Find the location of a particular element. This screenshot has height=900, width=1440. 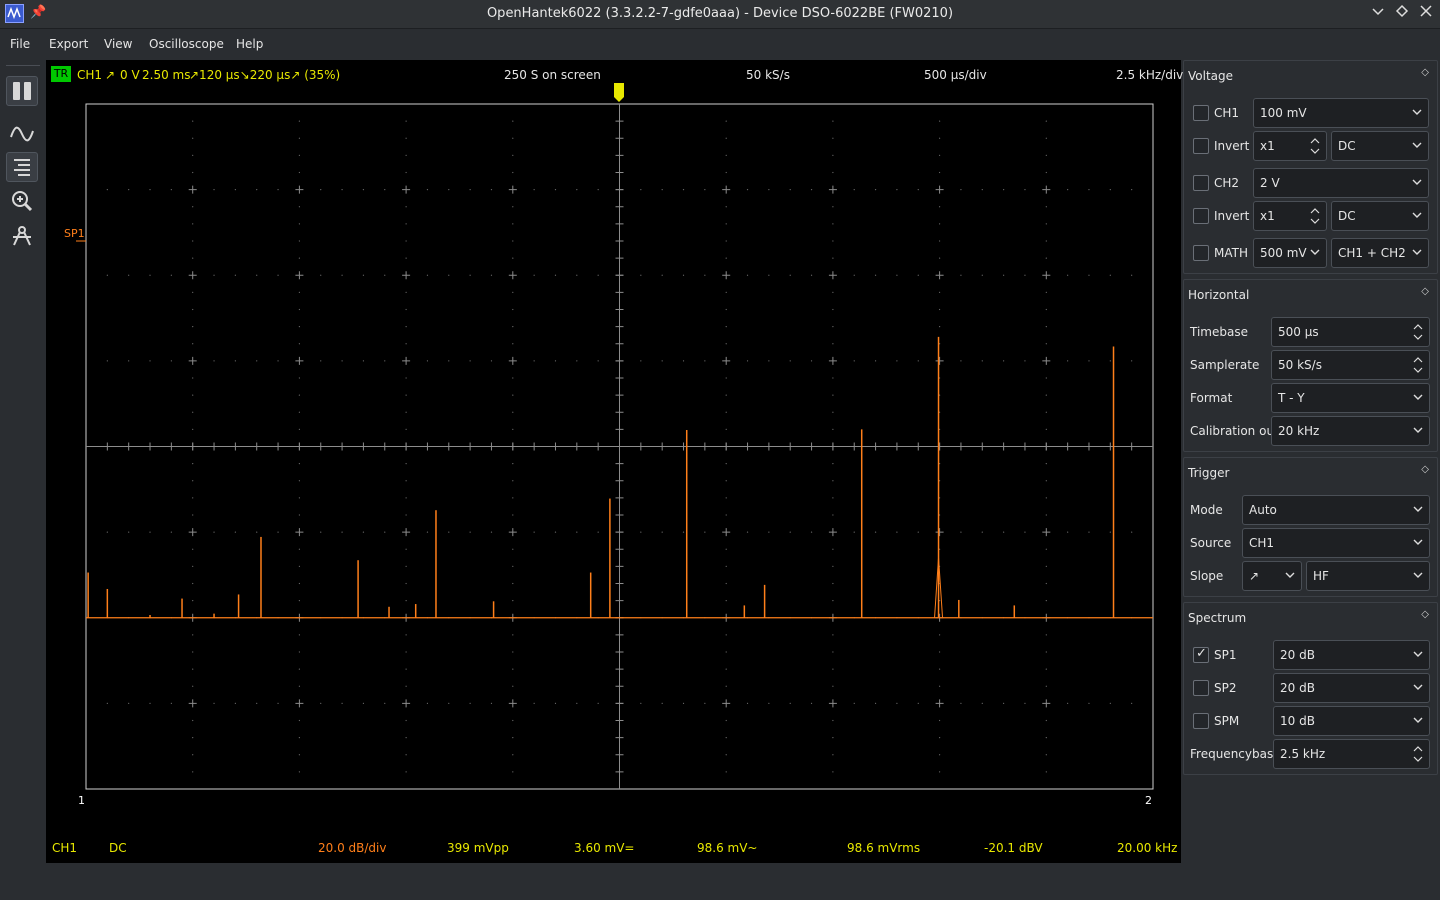

pause-icon is located at coordinates (22, 91).